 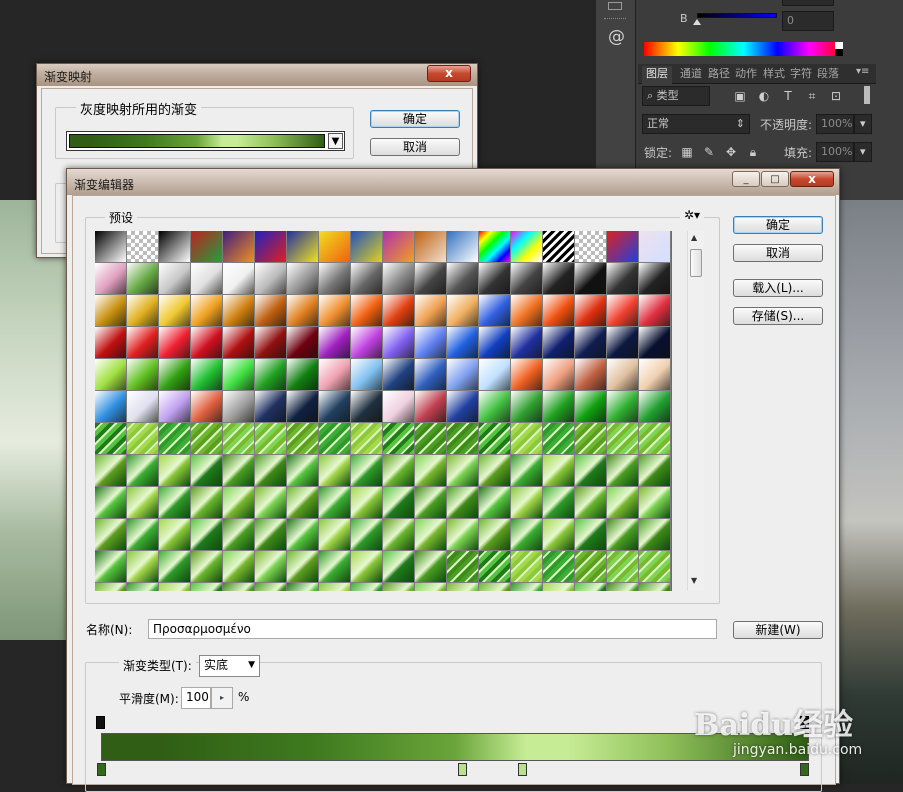 What do you see at coordinates (196, 698) in the screenshot?
I see `smoothness-input: 100` at bounding box center [196, 698].